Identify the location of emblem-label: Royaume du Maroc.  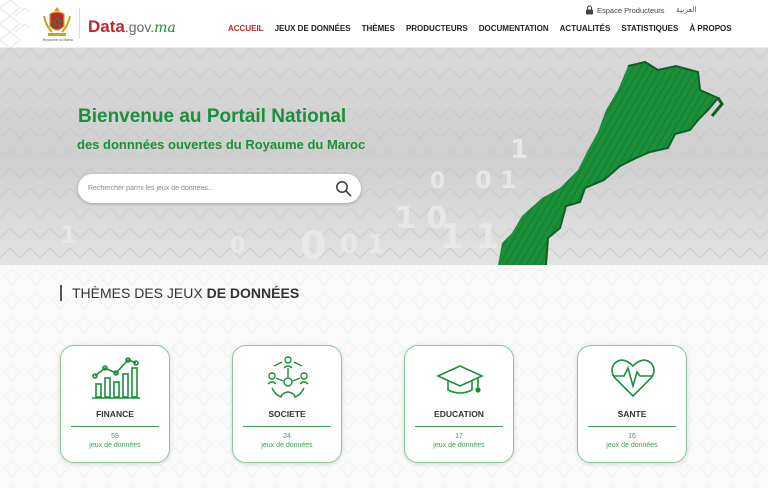
(58, 40).